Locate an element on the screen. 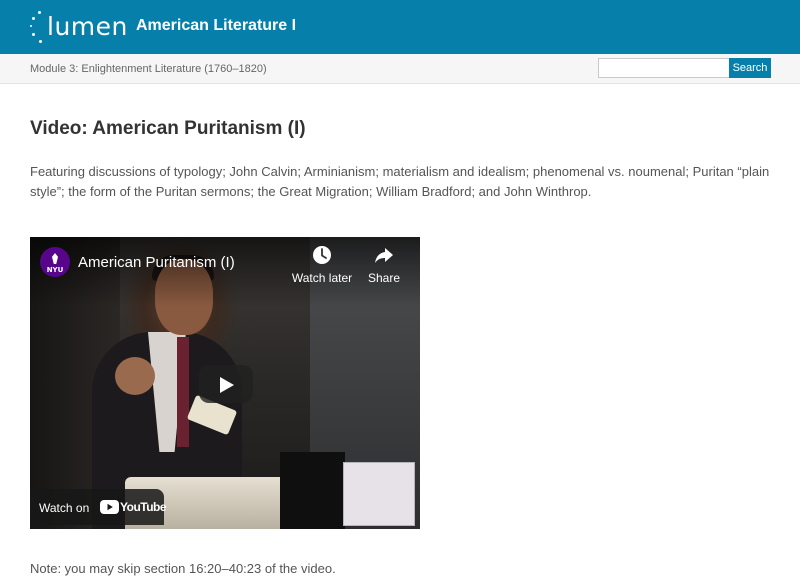 This screenshot has height=581, width=800. search-button: Search is located at coordinates (750, 68).